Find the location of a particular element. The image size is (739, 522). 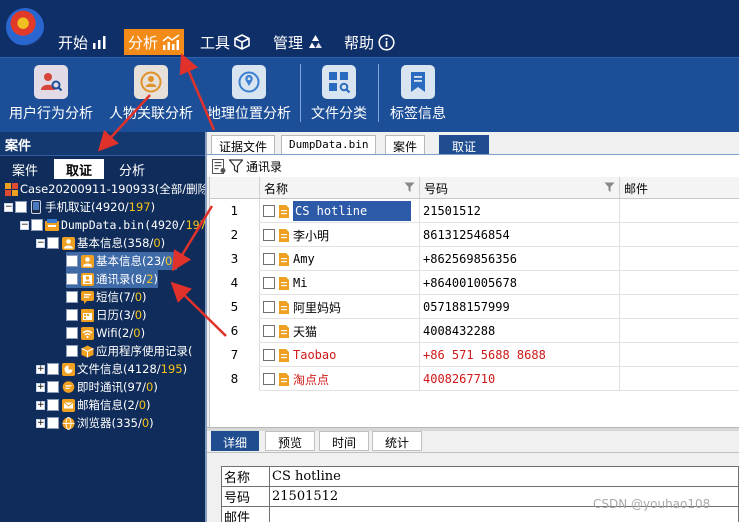

table-row-deleted: 7 Taobao +86 571 5688 8688 is located at coordinates (474, 355).